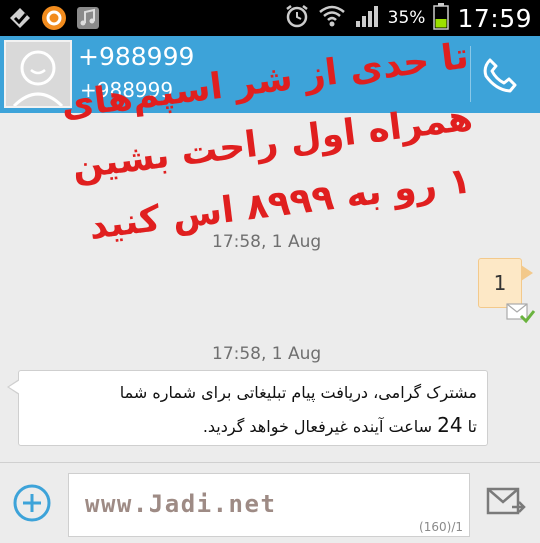 This screenshot has height=543, width=540. I want to click on music-icon, so click(88, 18).